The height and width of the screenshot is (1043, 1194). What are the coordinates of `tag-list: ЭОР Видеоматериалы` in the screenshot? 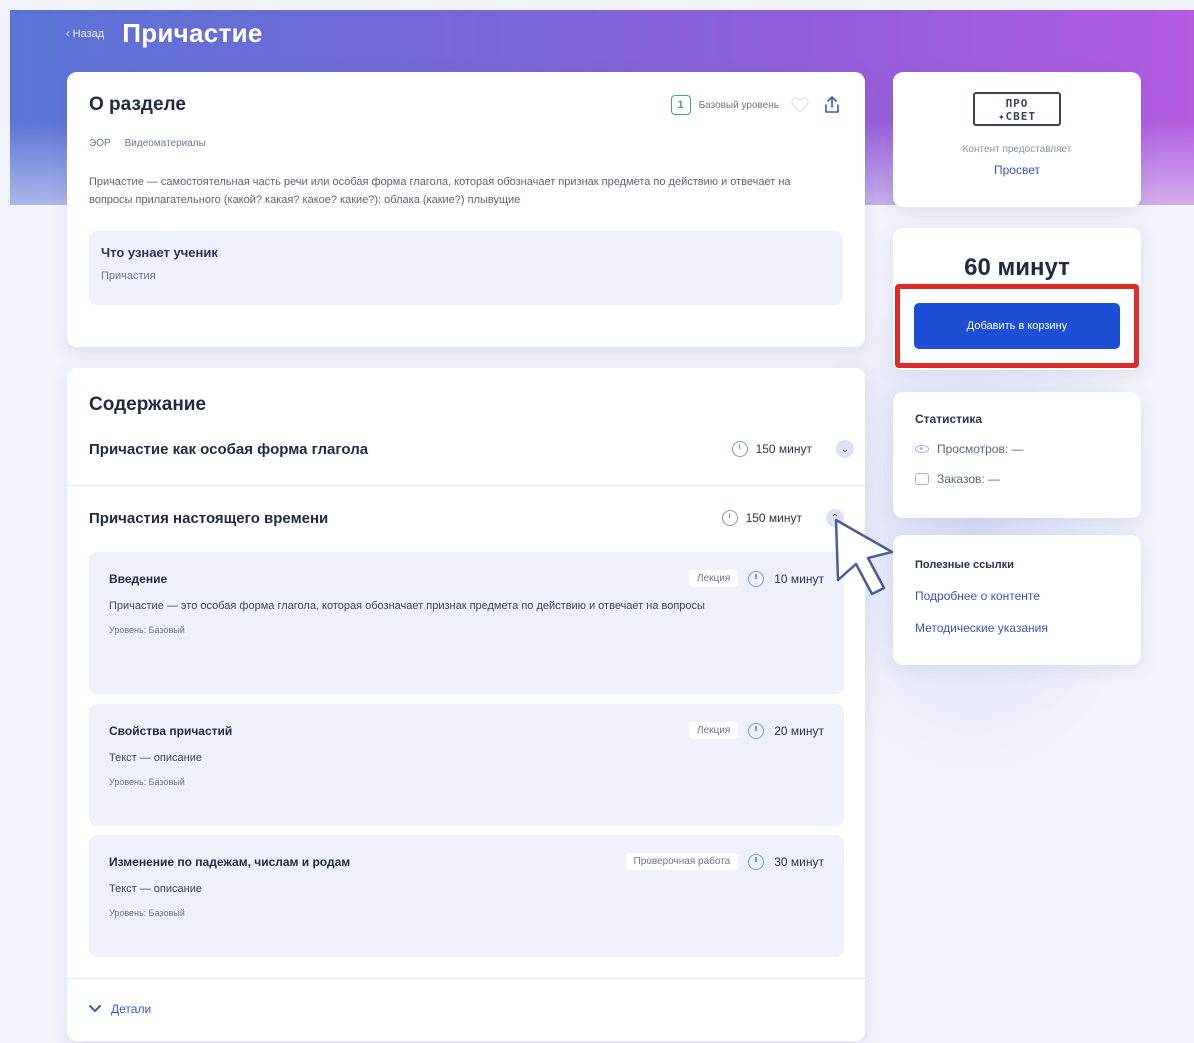 It's located at (466, 143).